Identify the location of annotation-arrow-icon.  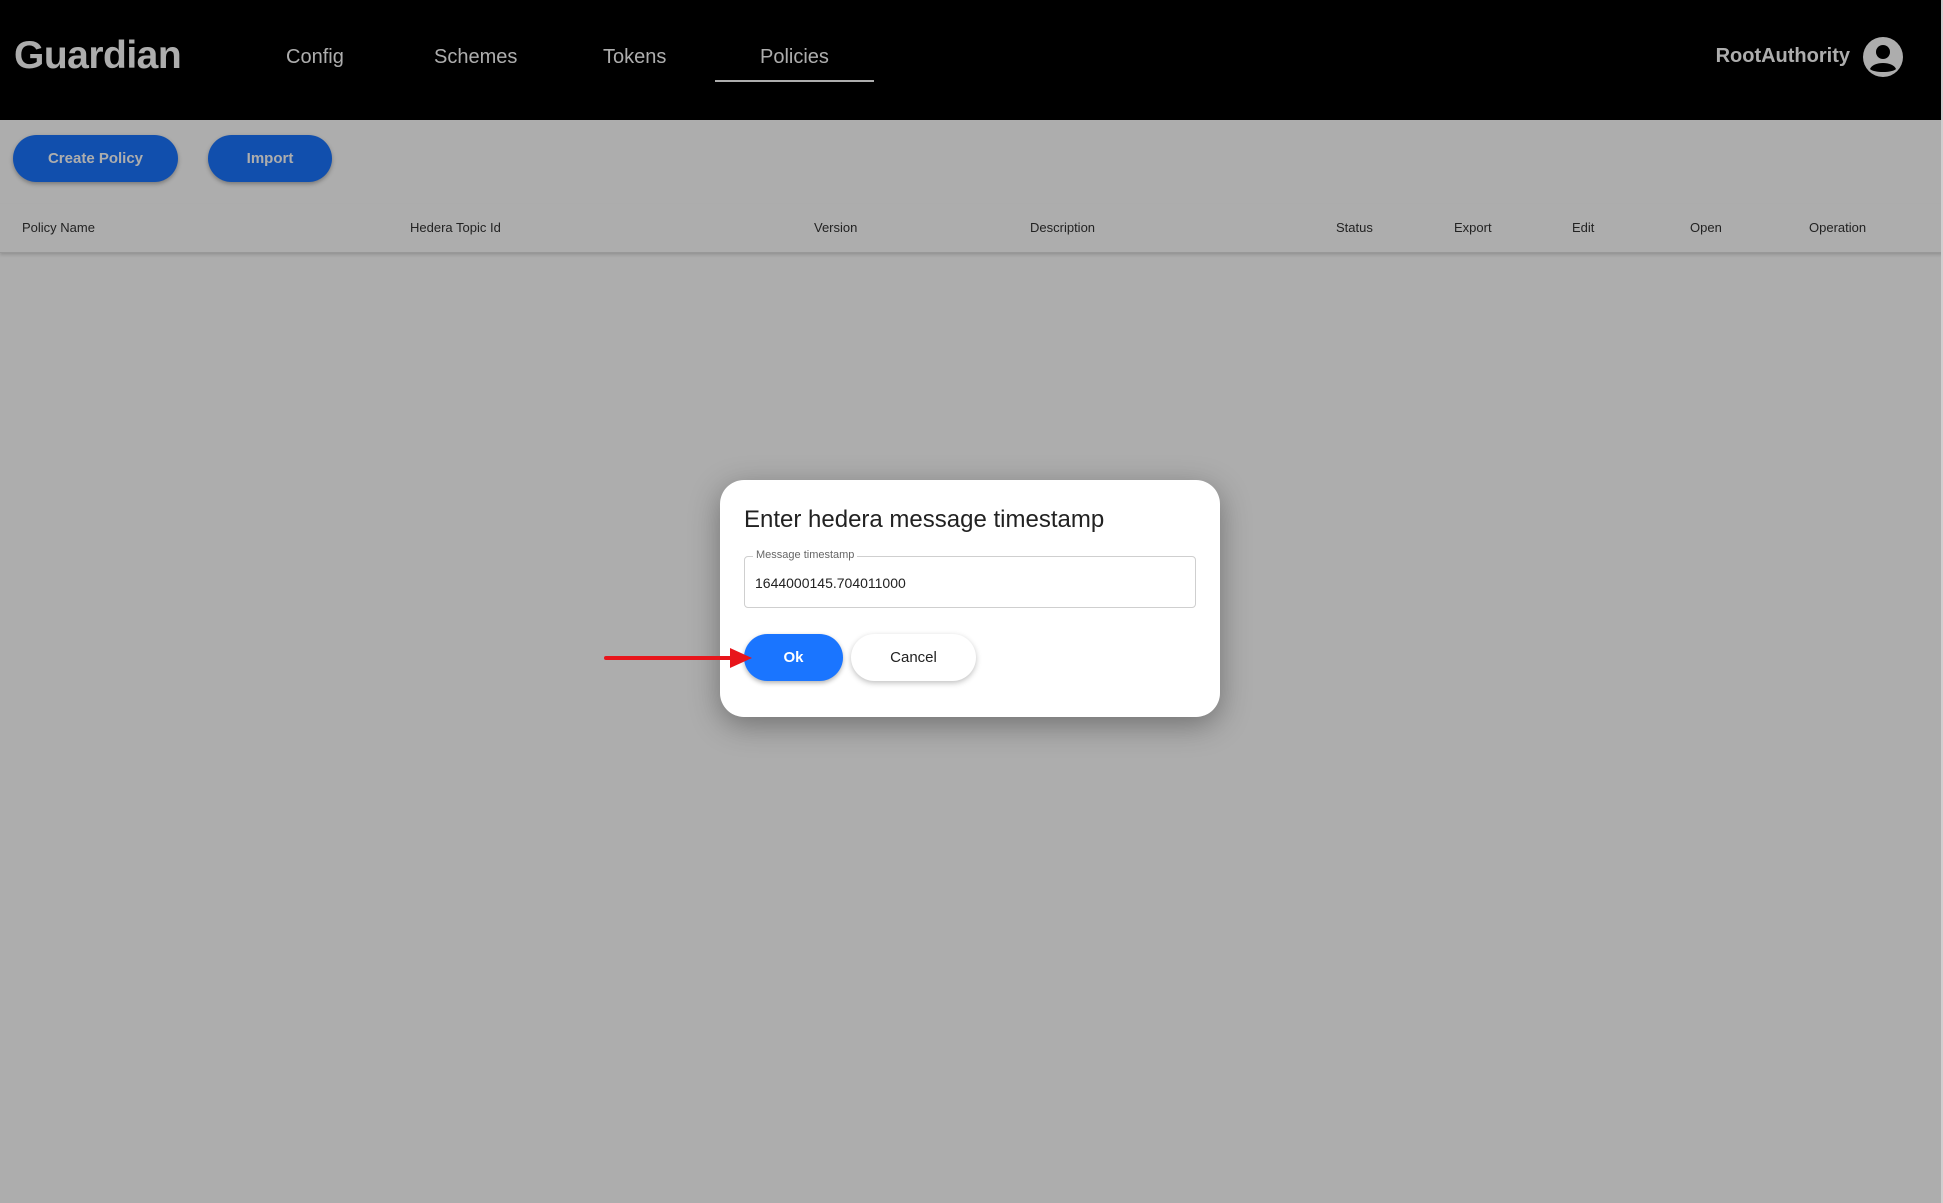
(678, 658).